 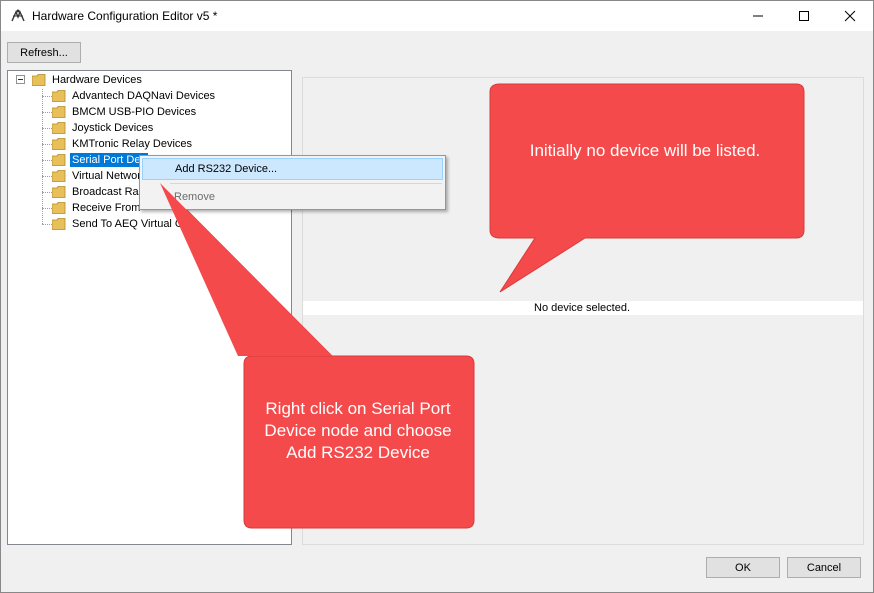 I want to click on bottom-callout-tail, so click(x=246, y=269).